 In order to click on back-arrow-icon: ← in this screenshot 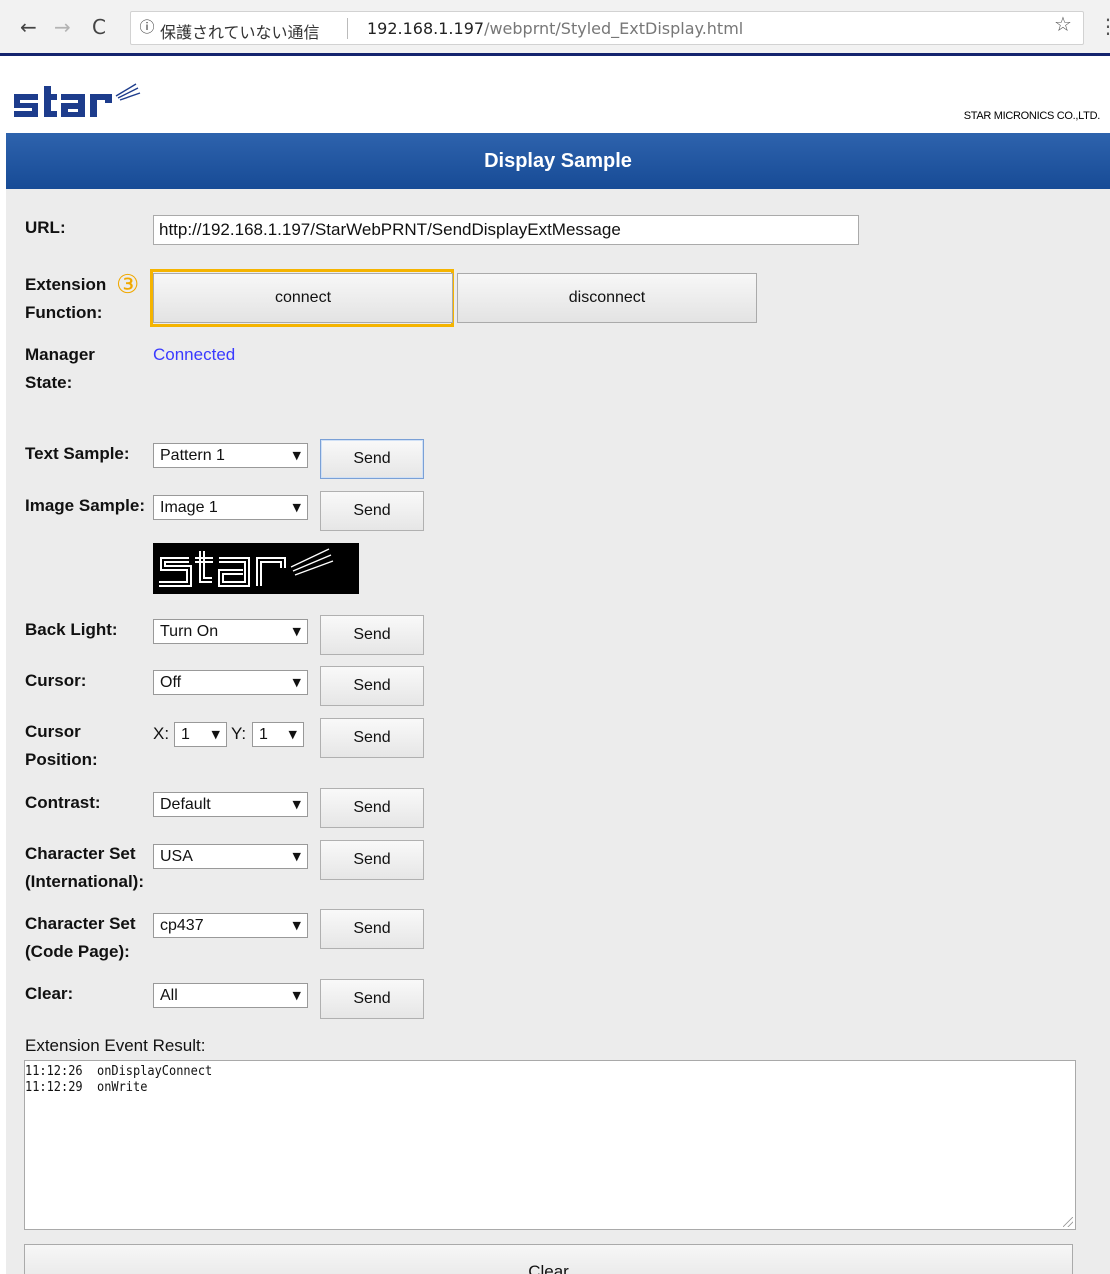, I will do `click(28, 27)`.